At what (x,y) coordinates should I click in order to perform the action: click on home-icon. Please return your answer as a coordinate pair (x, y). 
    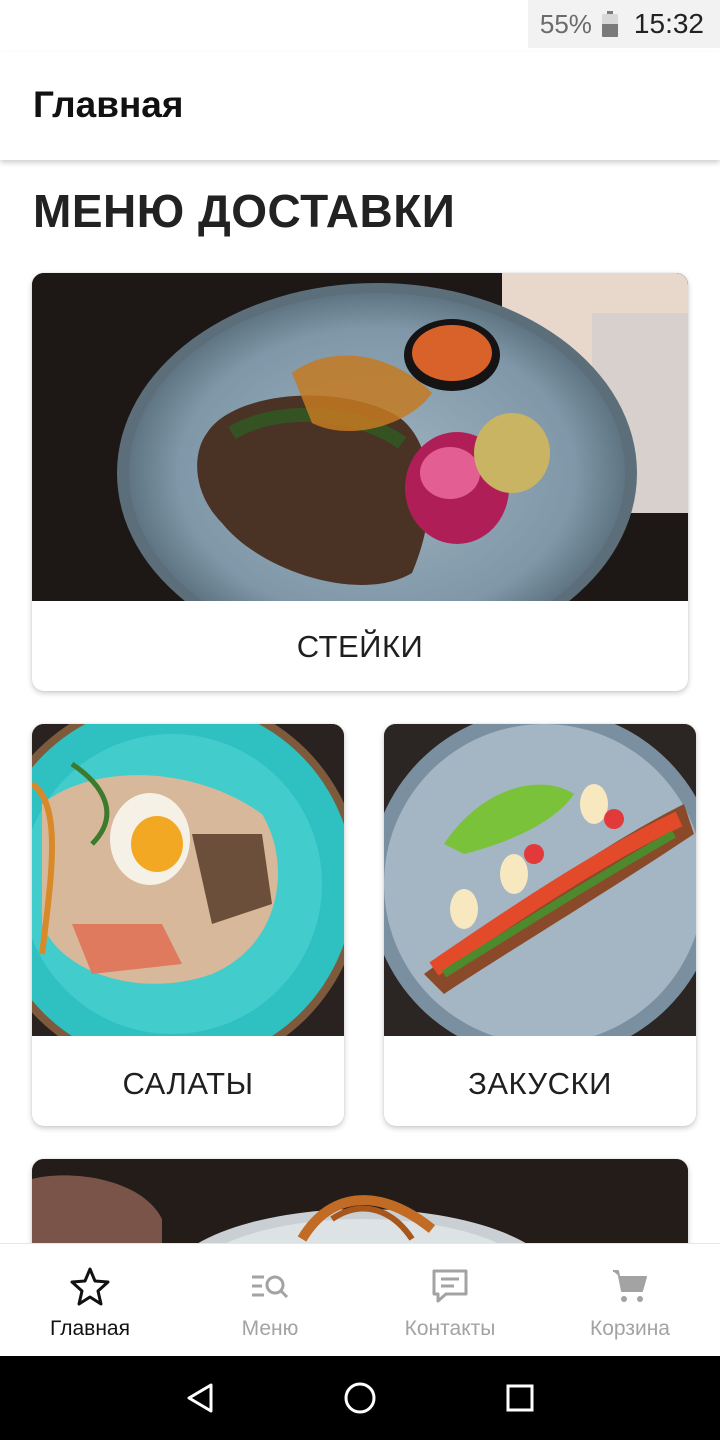
    Looking at the image, I should click on (360, 1398).